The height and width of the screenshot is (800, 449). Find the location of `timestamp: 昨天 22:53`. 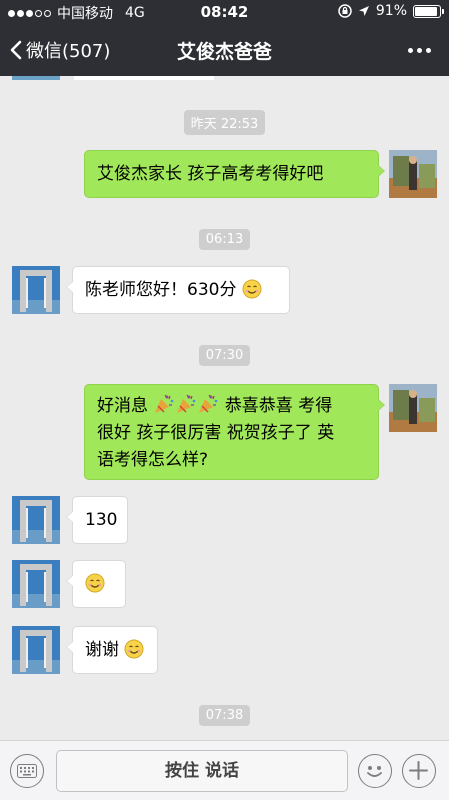

timestamp: 昨天 22:53 is located at coordinates (224, 122).